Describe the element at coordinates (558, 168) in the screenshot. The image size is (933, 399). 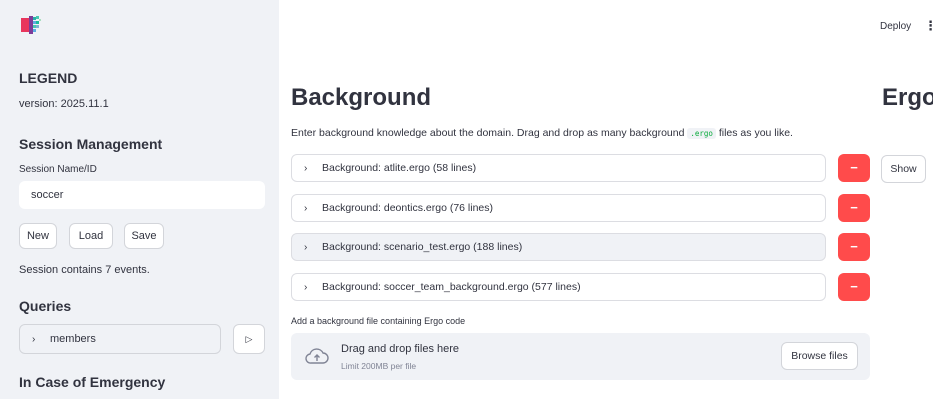
I see `background-expander: › Background: atlite.ergo (58 lines)` at that location.